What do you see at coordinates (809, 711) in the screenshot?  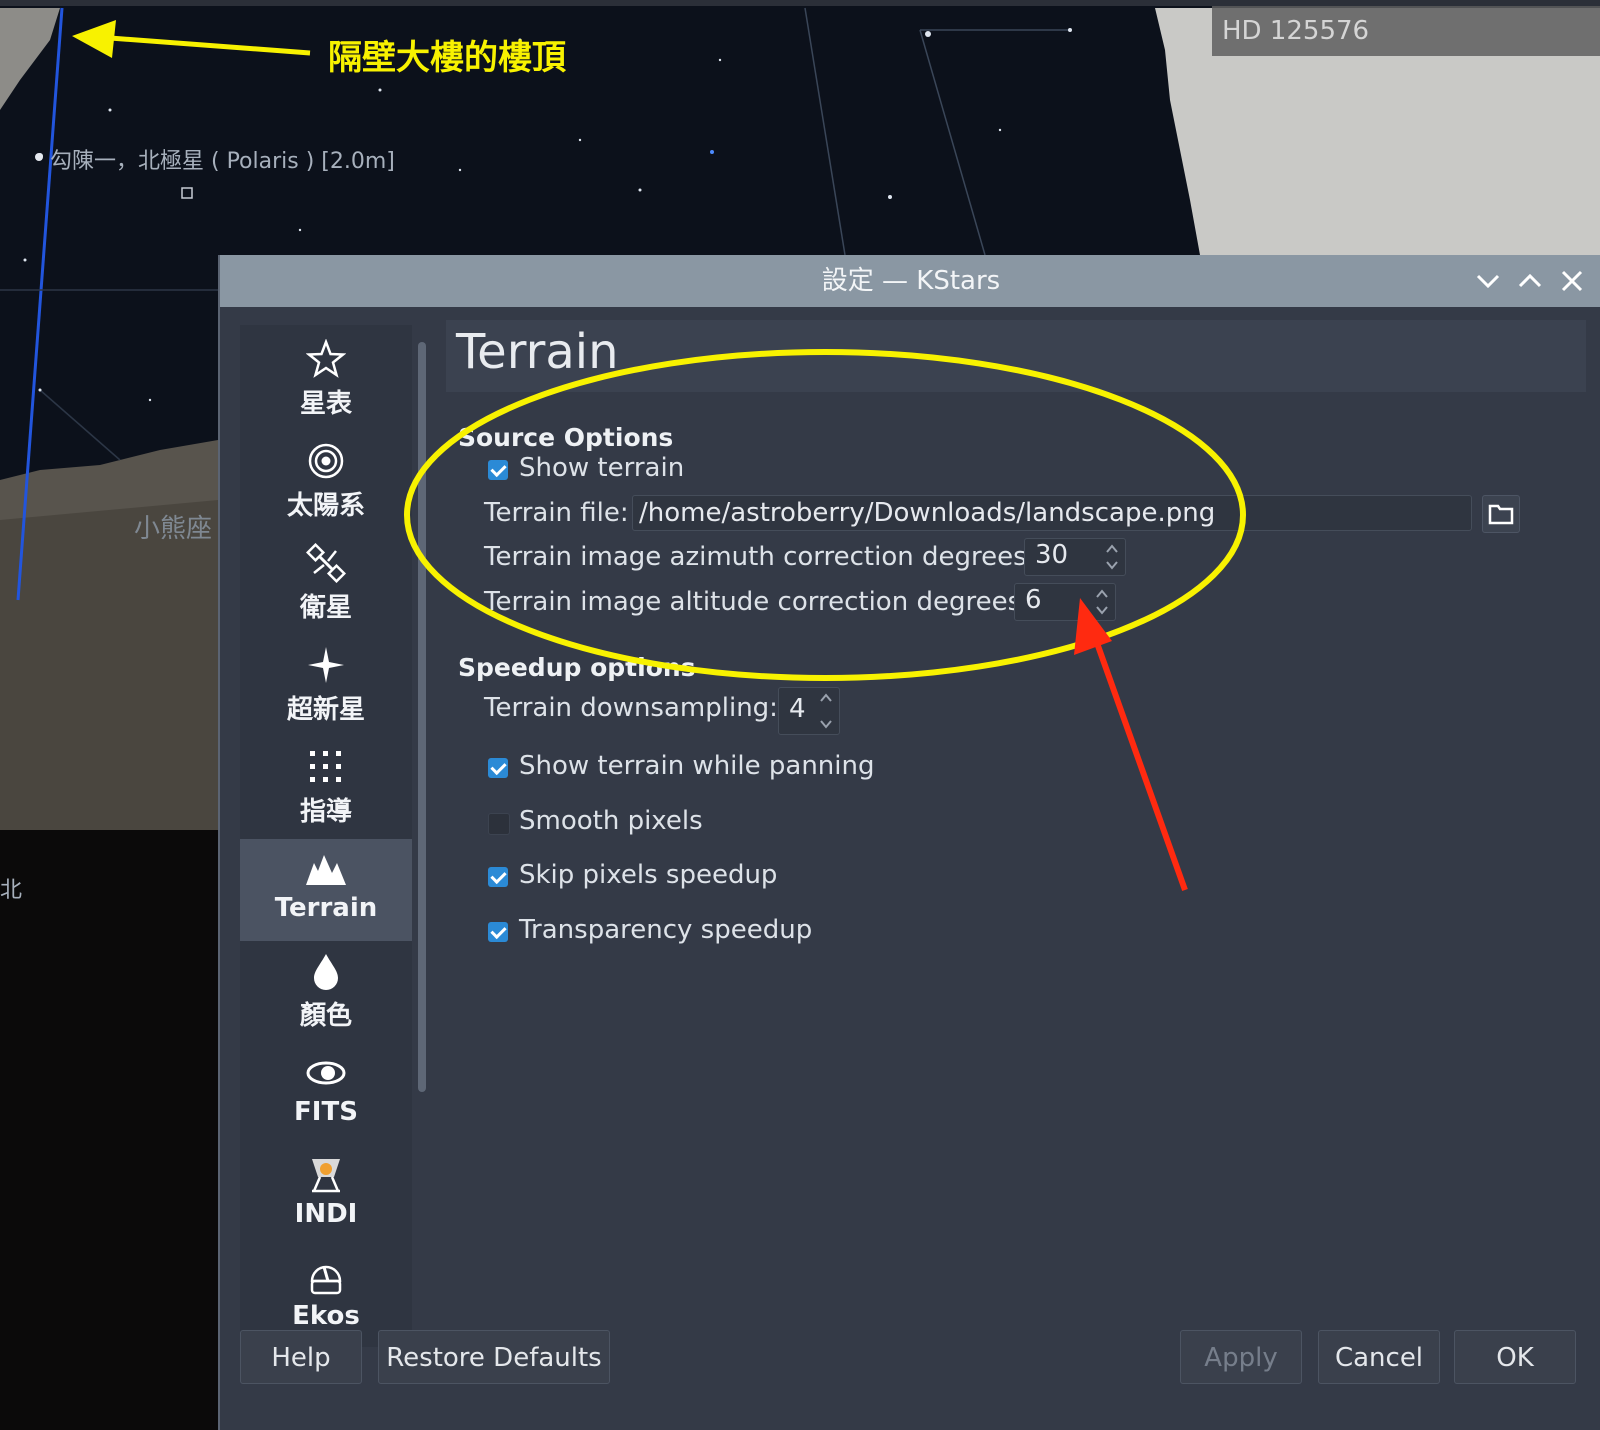 I see `downsampling-spinbox: 4` at bounding box center [809, 711].